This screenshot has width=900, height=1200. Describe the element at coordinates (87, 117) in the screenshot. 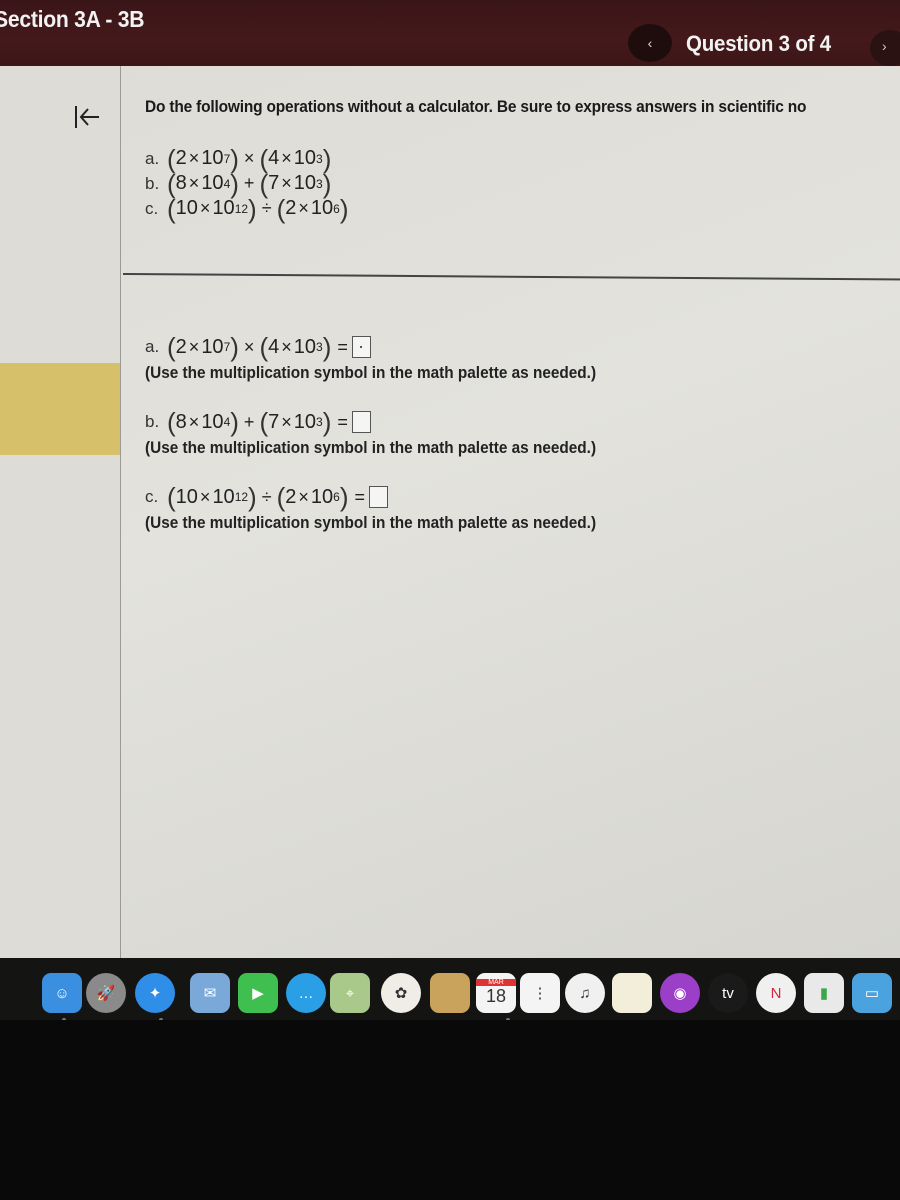

I see `collapse-sidebar-button` at that location.